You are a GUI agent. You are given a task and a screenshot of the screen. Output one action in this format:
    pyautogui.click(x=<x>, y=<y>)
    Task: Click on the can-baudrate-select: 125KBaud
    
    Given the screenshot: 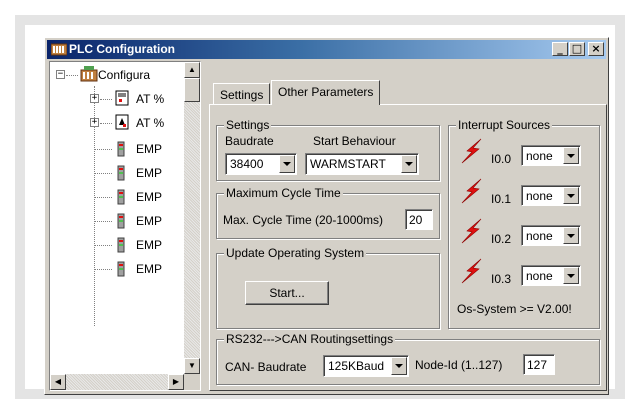 What is the action you would take?
    pyautogui.click(x=366, y=366)
    